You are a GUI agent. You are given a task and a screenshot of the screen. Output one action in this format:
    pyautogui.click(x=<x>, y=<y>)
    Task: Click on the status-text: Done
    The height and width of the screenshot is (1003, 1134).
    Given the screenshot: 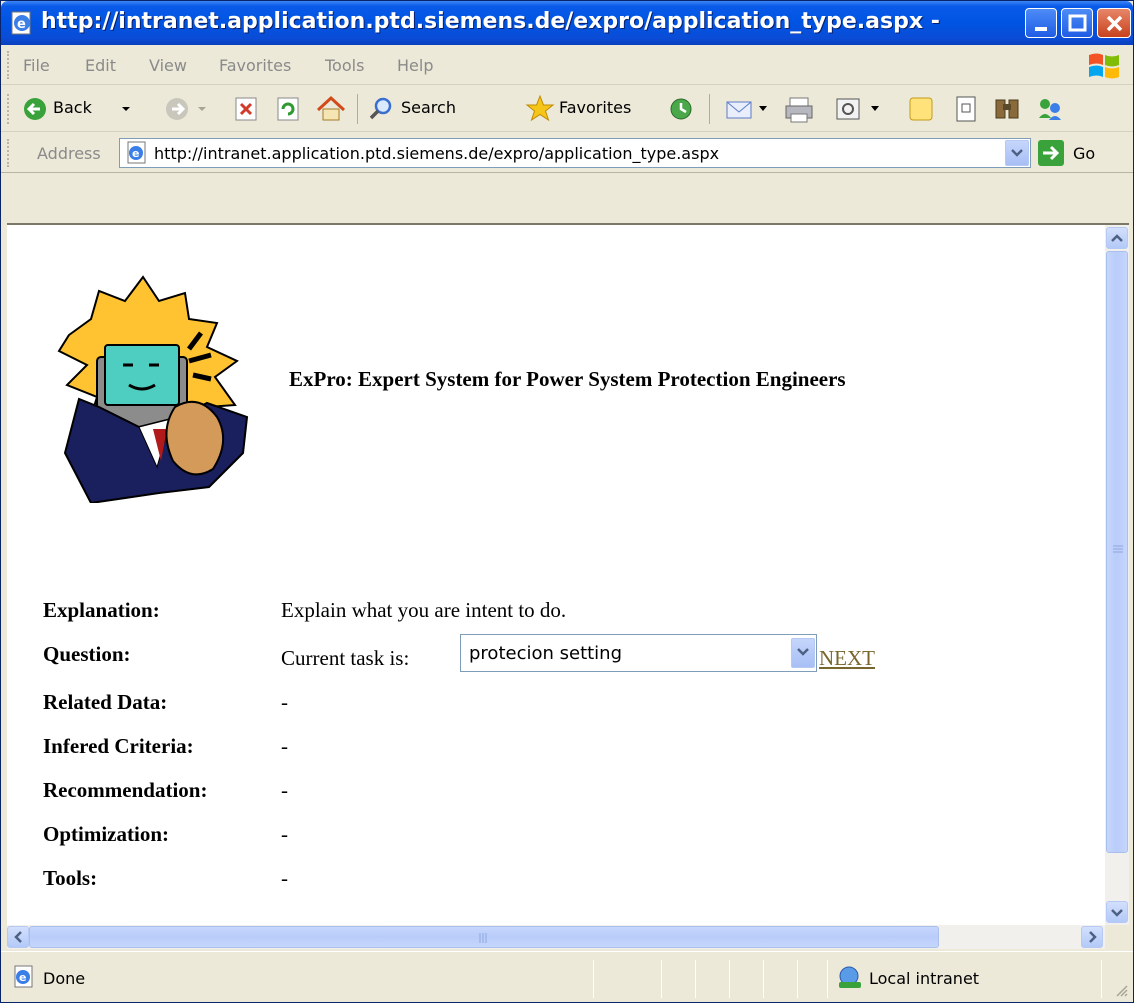 What is the action you would take?
    pyautogui.click(x=64, y=978)
    